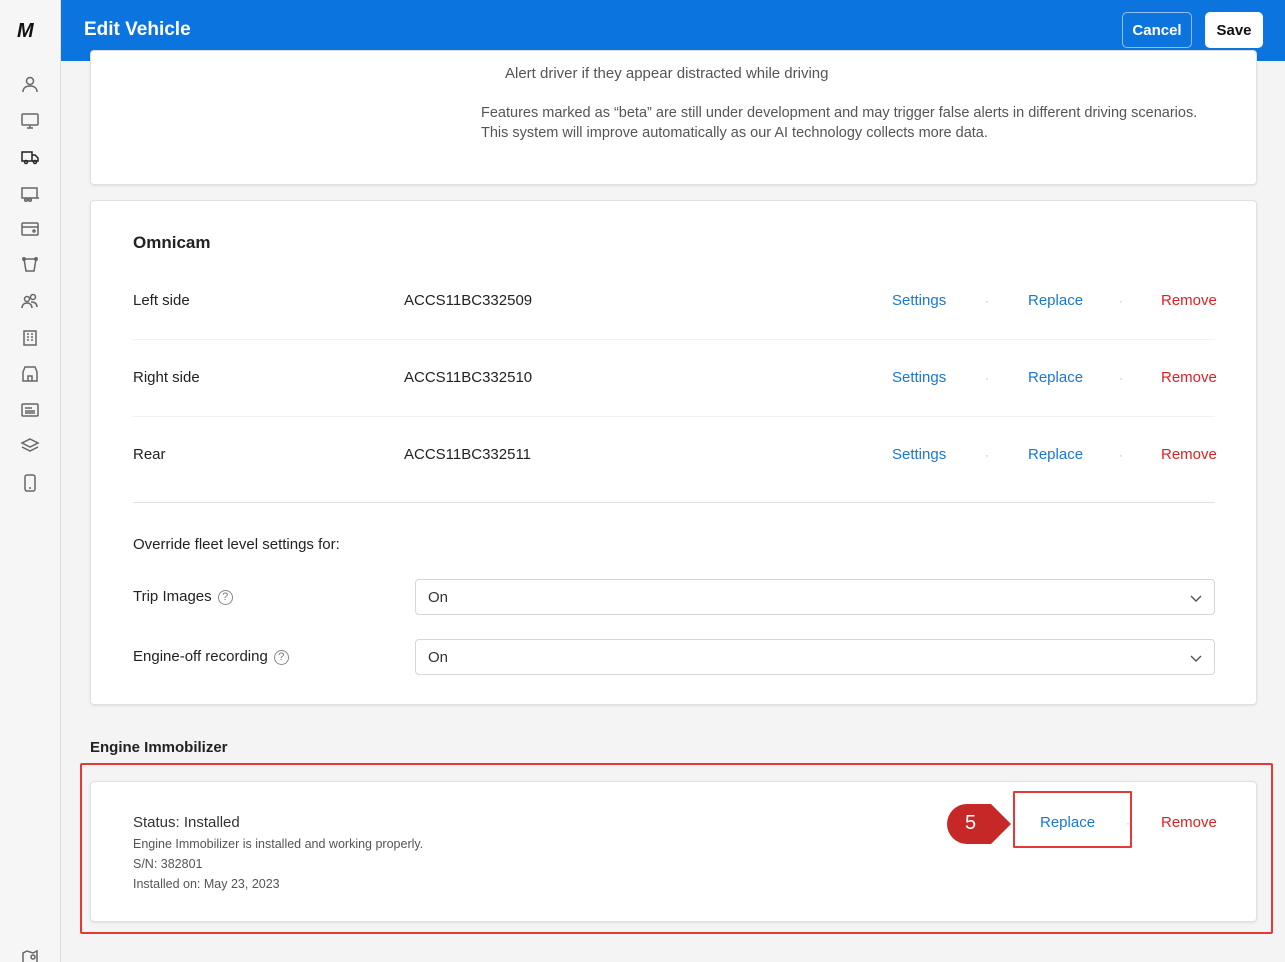 The image size is (1285, 962). What do you see at coordinates (30, 121) in the screenshot?
I see `monitor-icon` at bounding box center [30, 121].